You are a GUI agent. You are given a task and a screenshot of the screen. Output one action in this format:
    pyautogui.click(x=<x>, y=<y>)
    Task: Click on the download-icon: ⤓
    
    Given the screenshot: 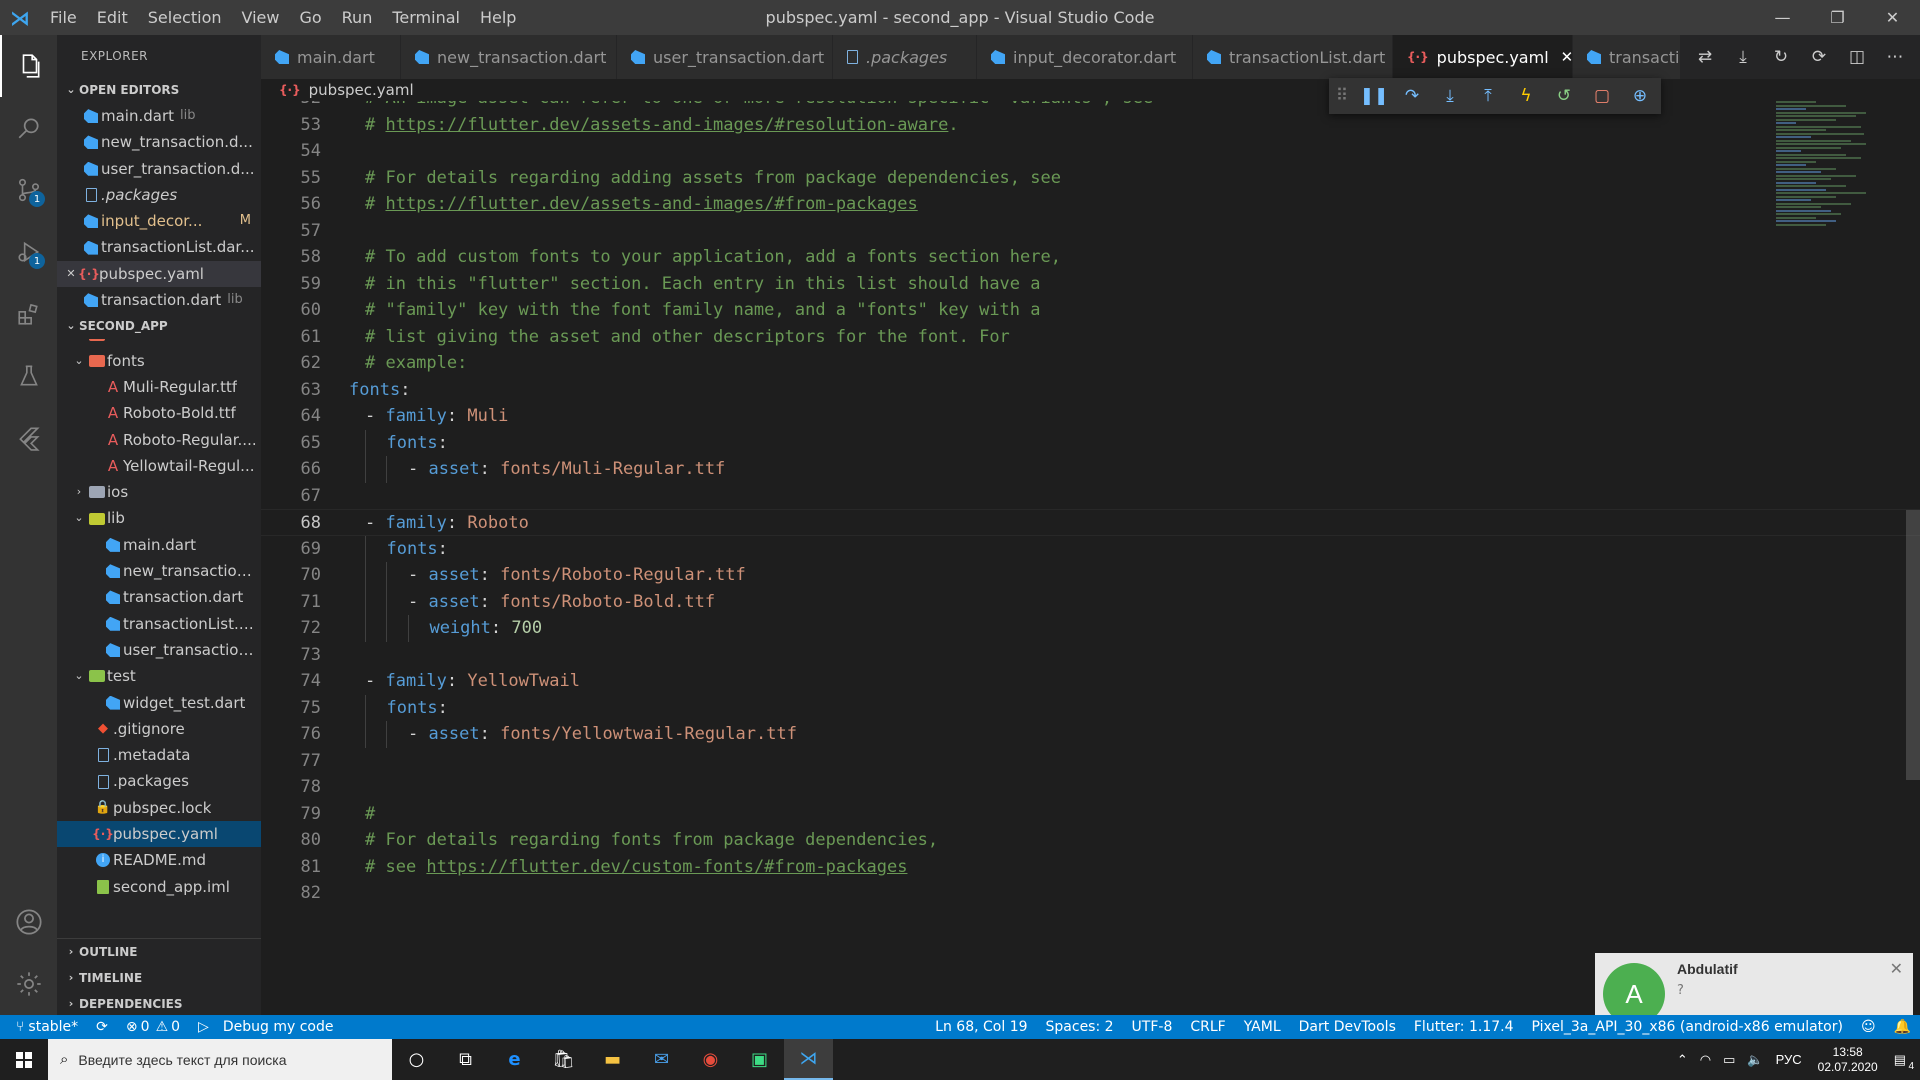 What is the action you would take?
    pyautogui.click(x=1743, y=57)
    